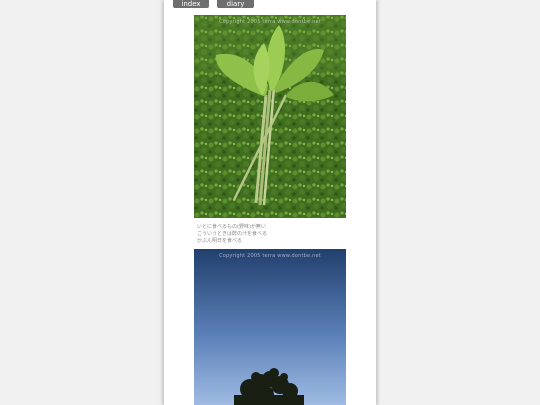 This screenshot has height=405, width=540. Describe the element at coordinates (272, 234) in the screenshot. I see `photo-caption: いとに食べるもの(野味)が無い こういうときは酢の汁を食べる かぶん明日を食べる` at that location.